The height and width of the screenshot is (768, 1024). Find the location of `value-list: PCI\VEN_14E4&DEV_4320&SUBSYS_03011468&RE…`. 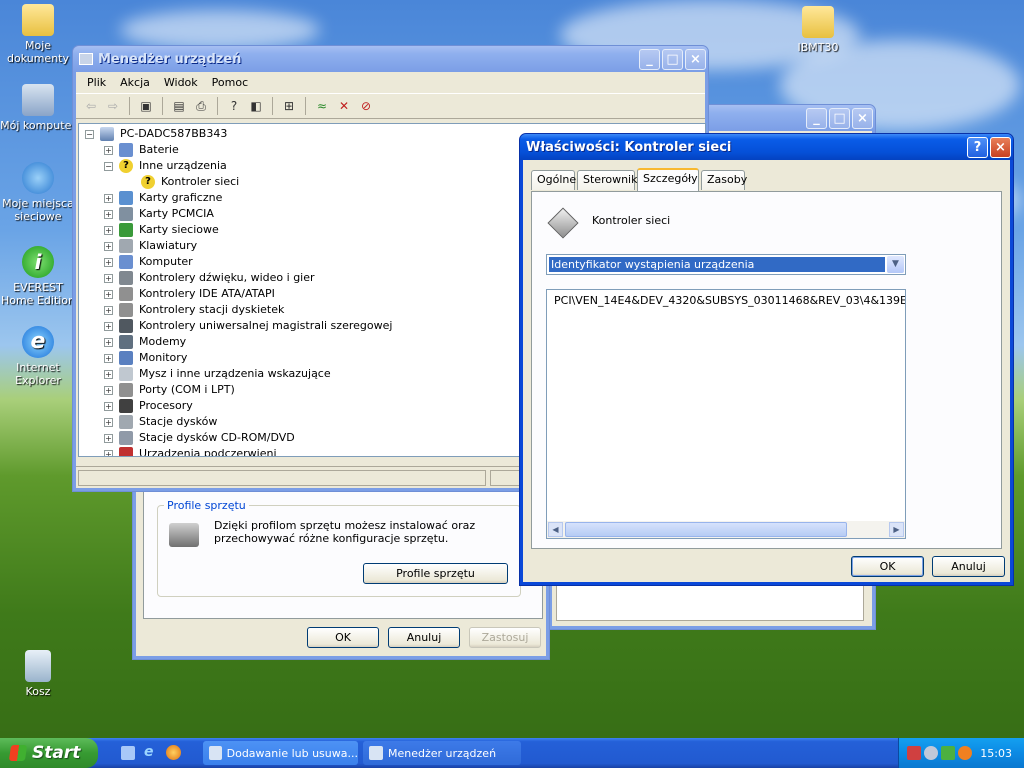

value-list: PCI\VEN_14E4&DEV_4320&SUBSYS_03011468&RE… is located at coordinates (726, 414).